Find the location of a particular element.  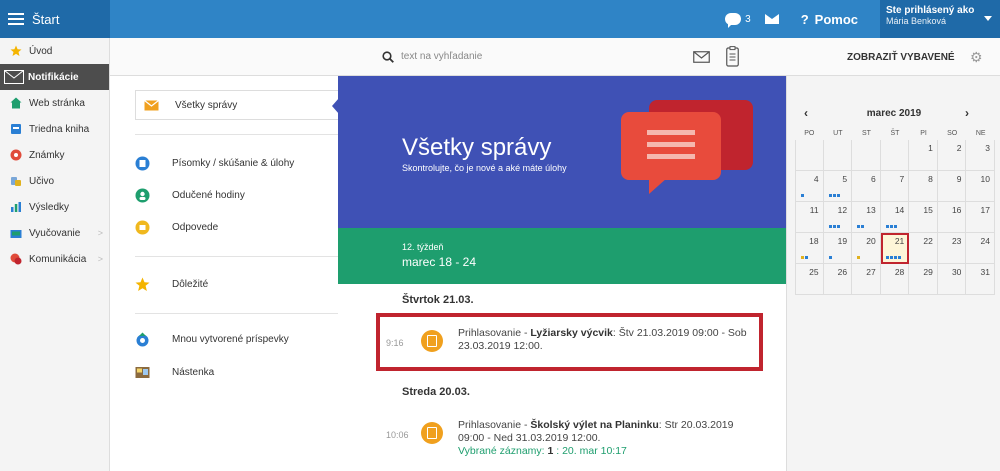

sidebar-item-notifikacie: Notifikácie is located at coordinates (54, 77).